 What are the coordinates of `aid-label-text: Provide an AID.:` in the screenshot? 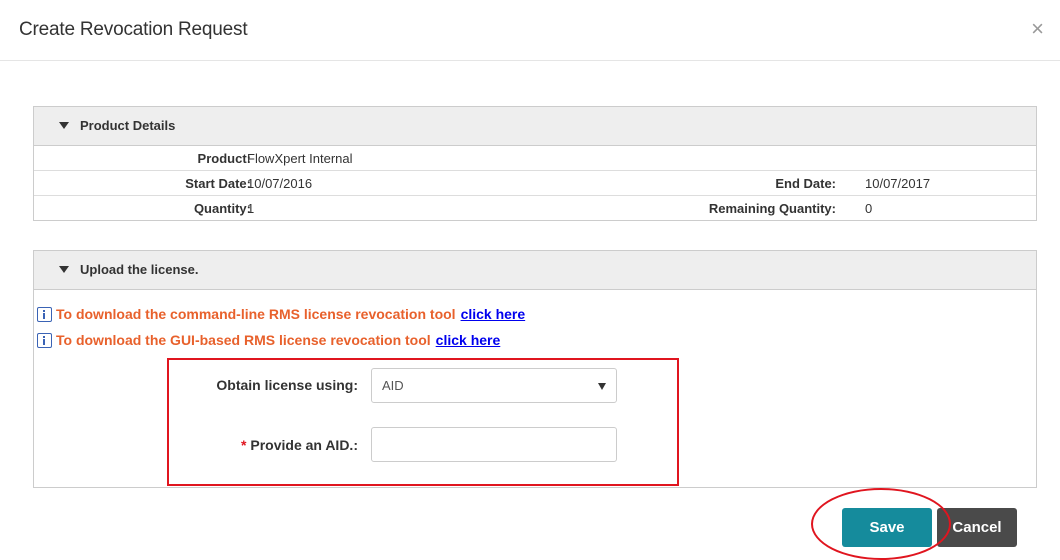 It's located at (304, 445).